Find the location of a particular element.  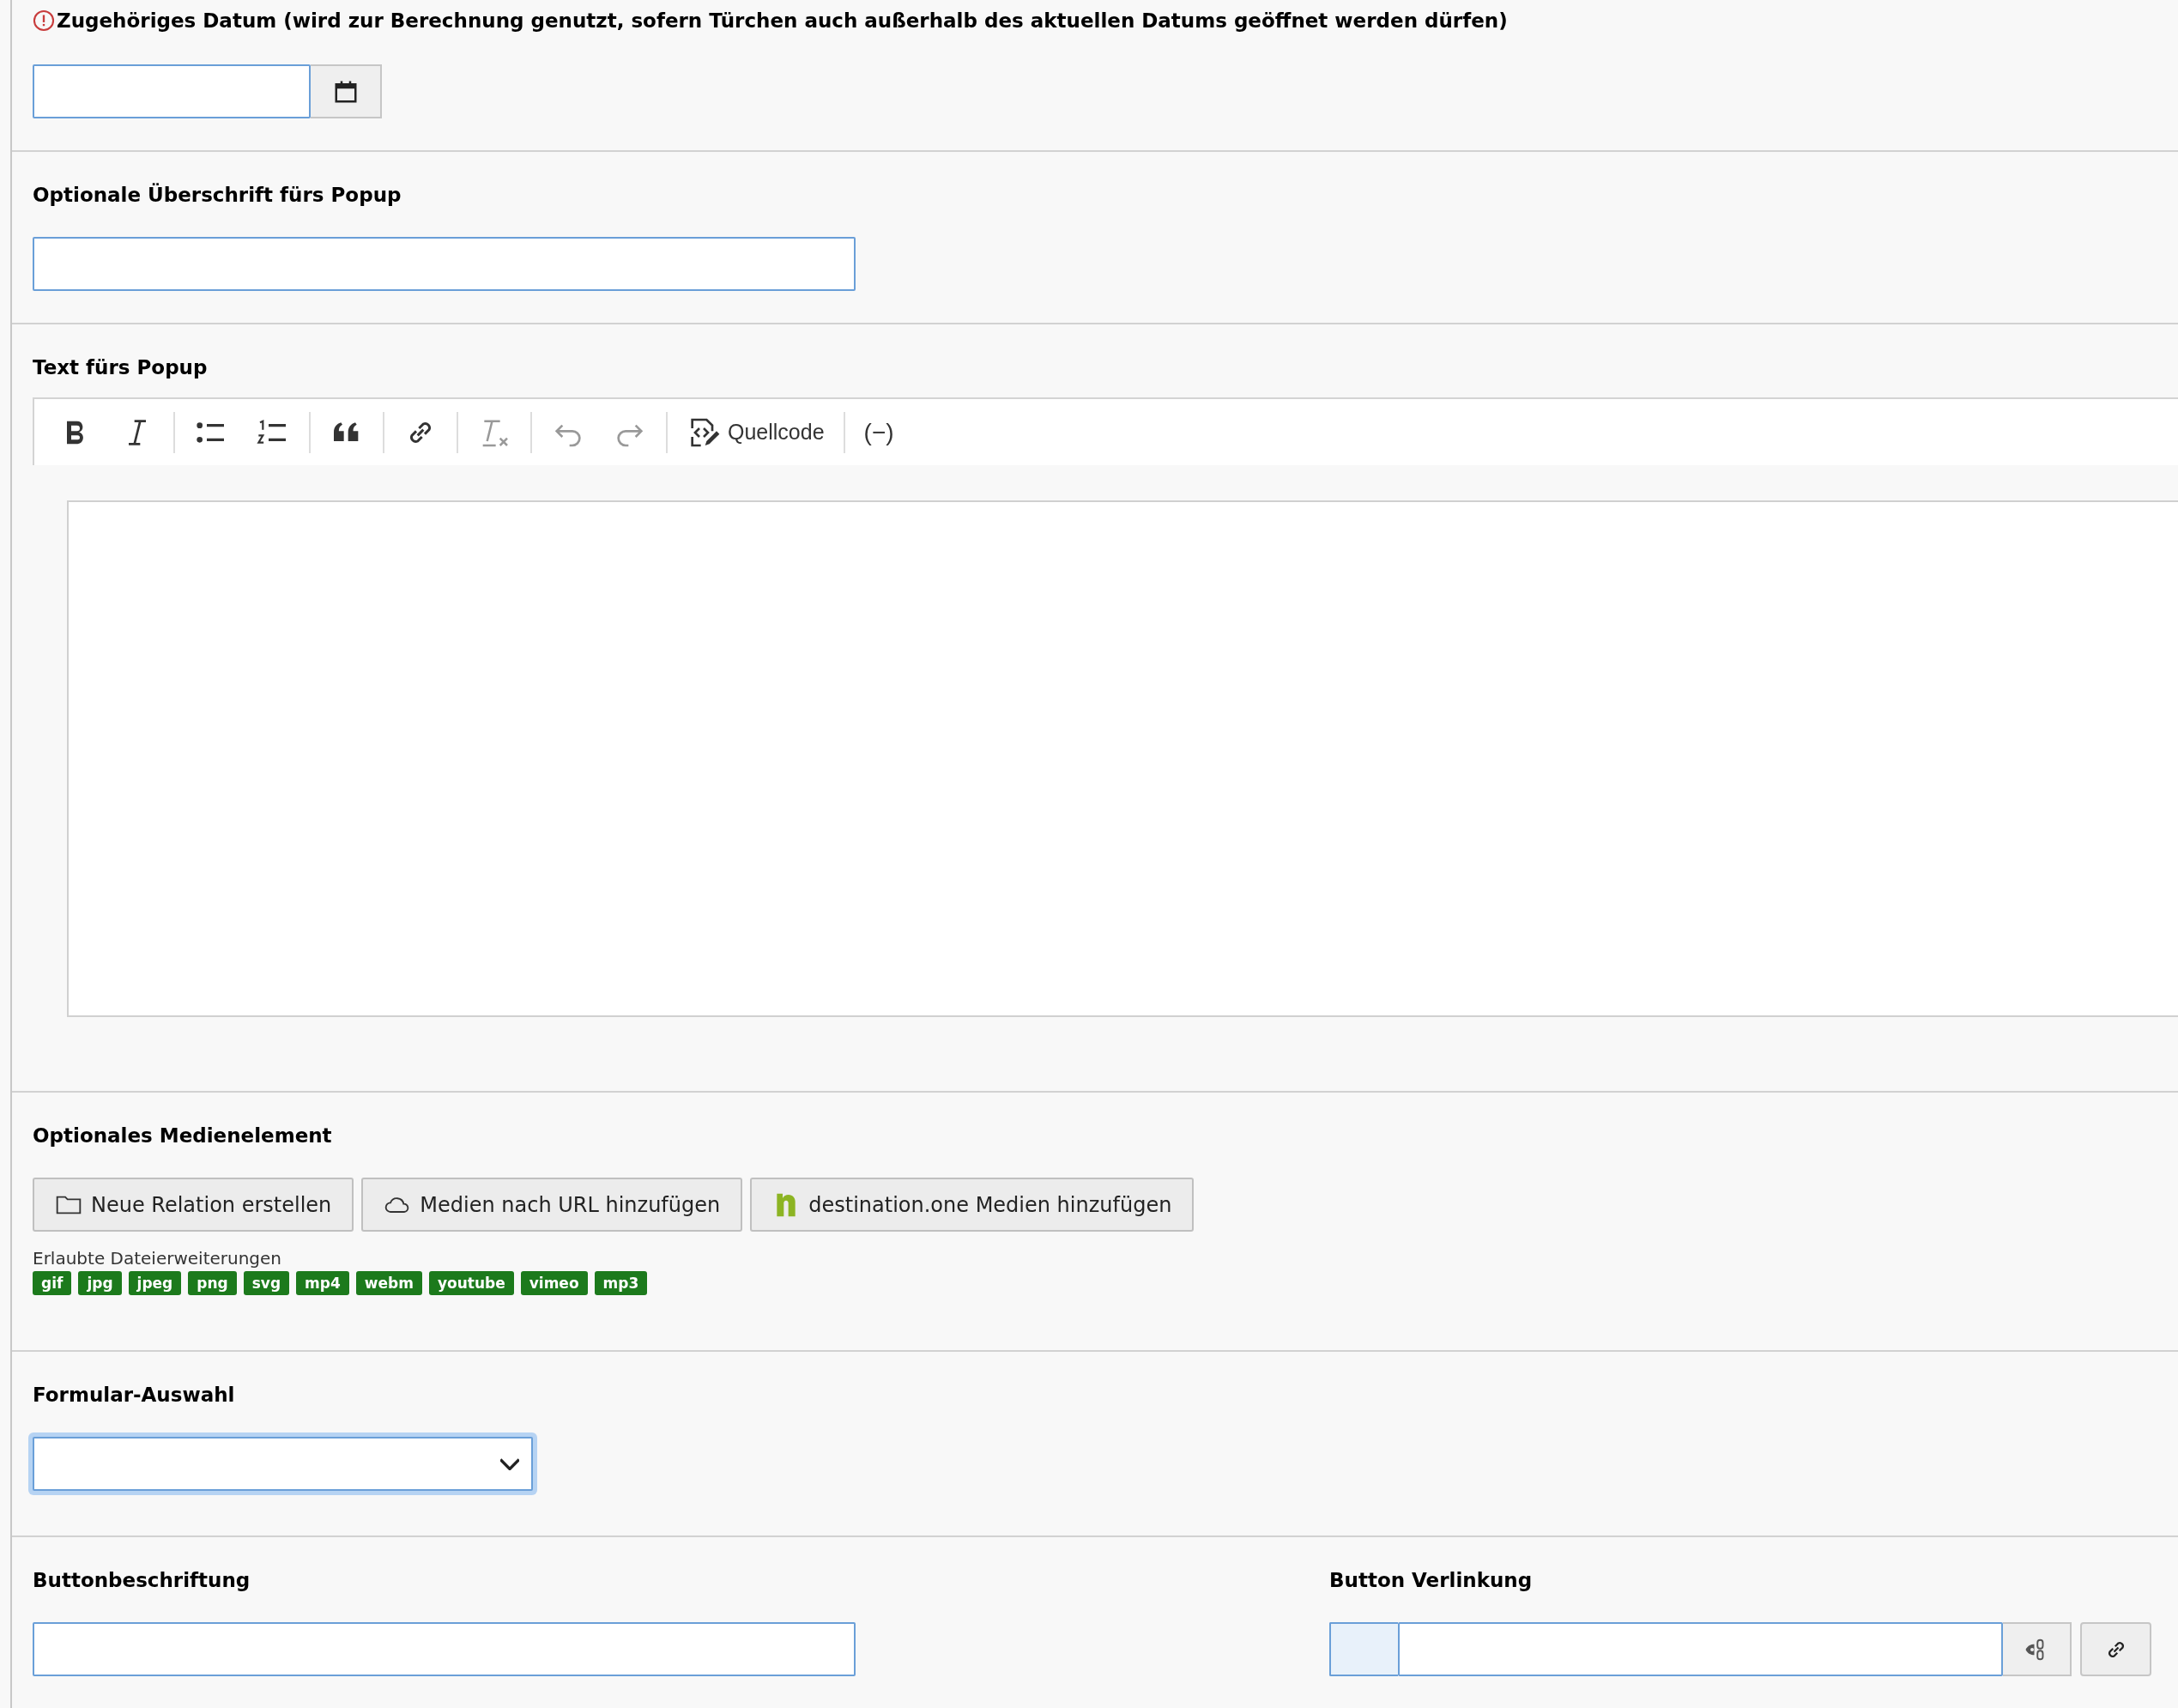

file-extension-tag: jpeg is located at coordinates (155, 1283).